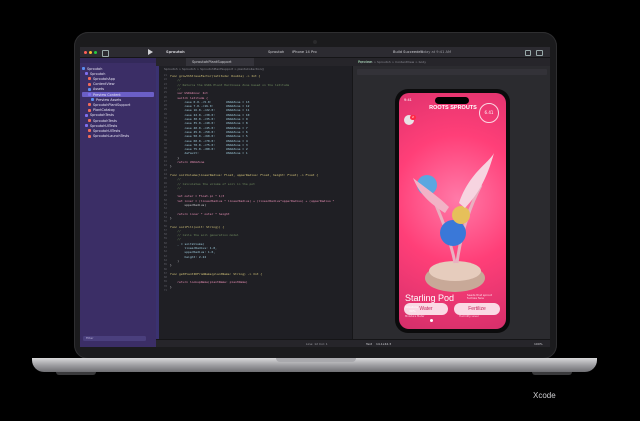 This screenshot has height=421, width=640. What do you see at coordinates (165, 209) in the screenshot?
I see `line-number: 52` at bounding box center [165, 209].